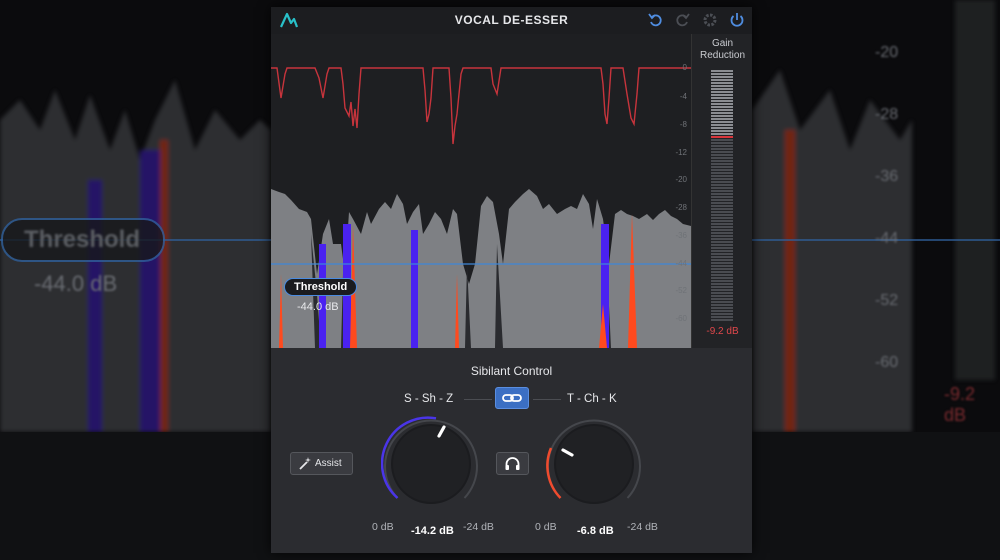 The width and height of the screenshot is (1000, 560). What do you see at coordinates (431, 464) in the screenshot?
I see `s-sh-z-reduction-knob` at bounding box center [431, 464].